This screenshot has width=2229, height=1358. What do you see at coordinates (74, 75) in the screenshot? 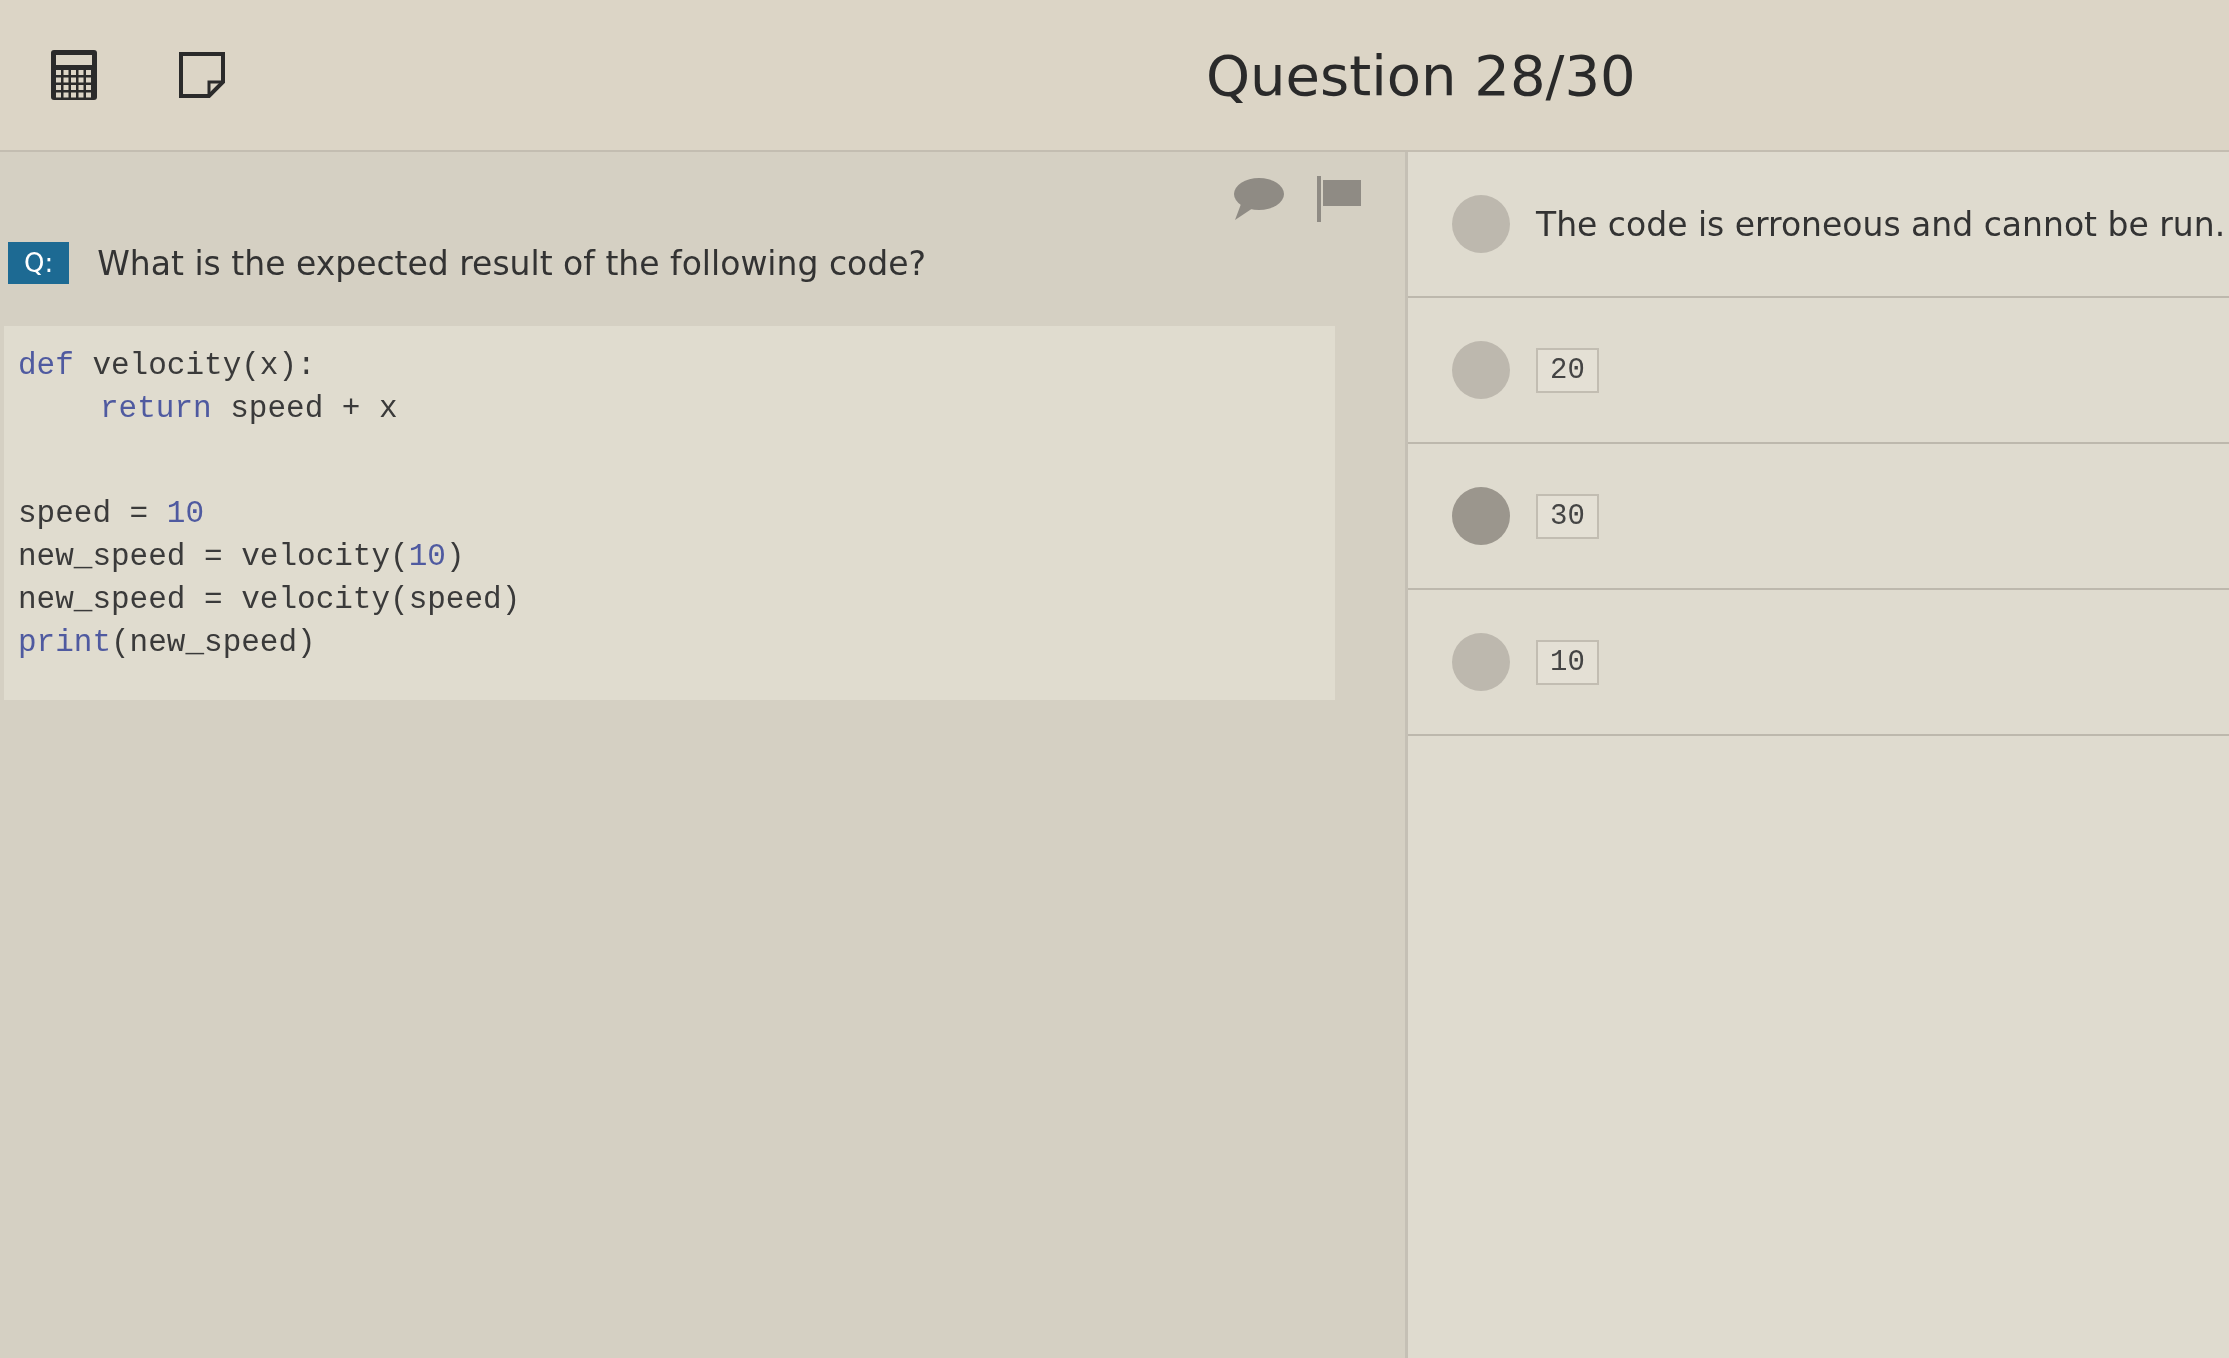
I see `calculator-icon` at bounding box center [74, 75].